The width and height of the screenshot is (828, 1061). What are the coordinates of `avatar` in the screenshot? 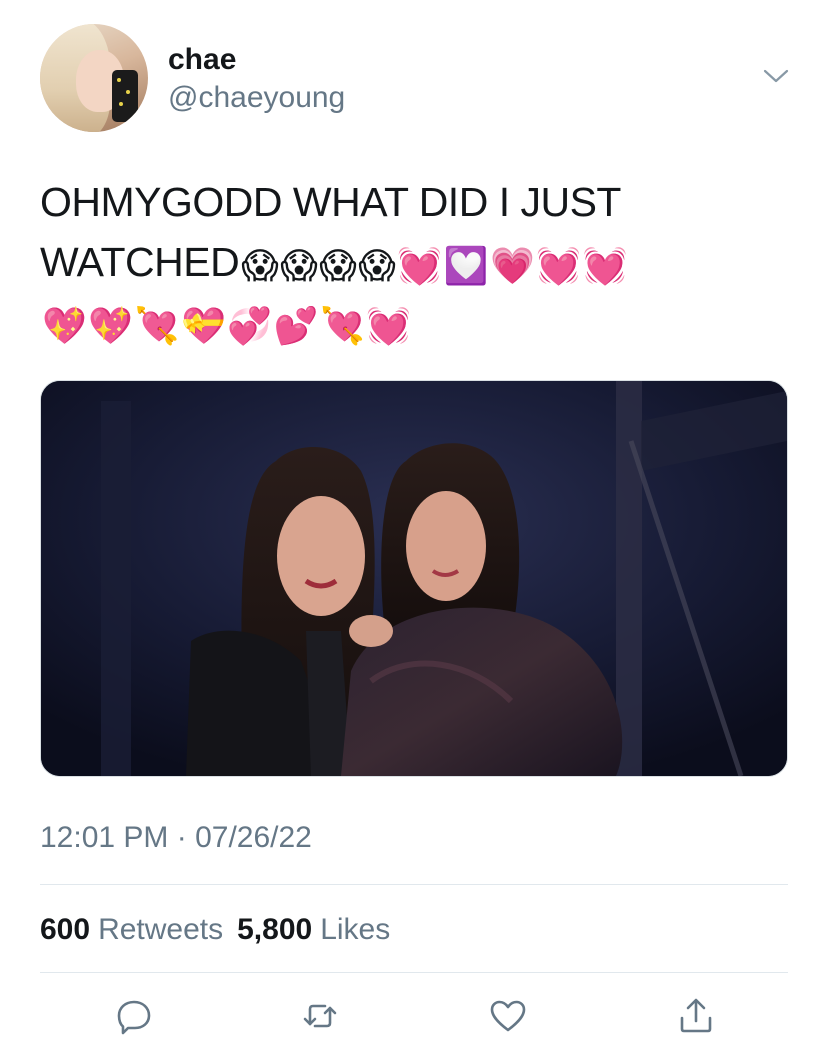 It's located at (94, 78).